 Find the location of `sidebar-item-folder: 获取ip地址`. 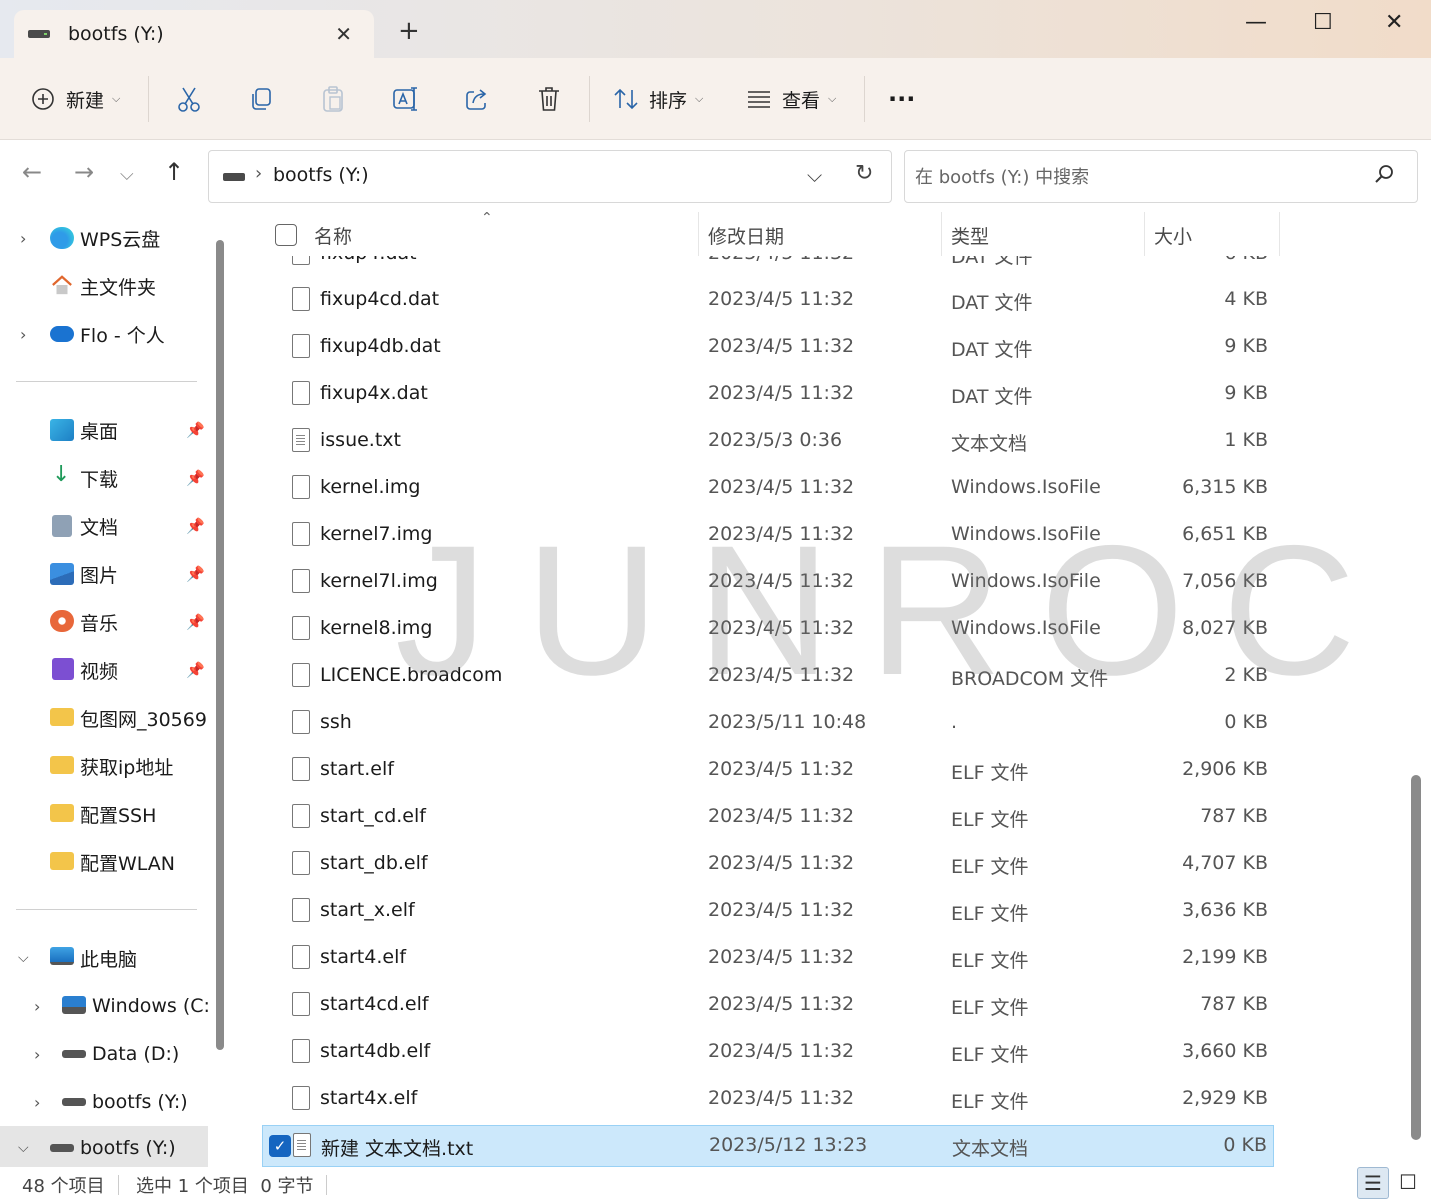

sidebar-item-folder: 获取ip地址 is located at coordinates (104, 766).